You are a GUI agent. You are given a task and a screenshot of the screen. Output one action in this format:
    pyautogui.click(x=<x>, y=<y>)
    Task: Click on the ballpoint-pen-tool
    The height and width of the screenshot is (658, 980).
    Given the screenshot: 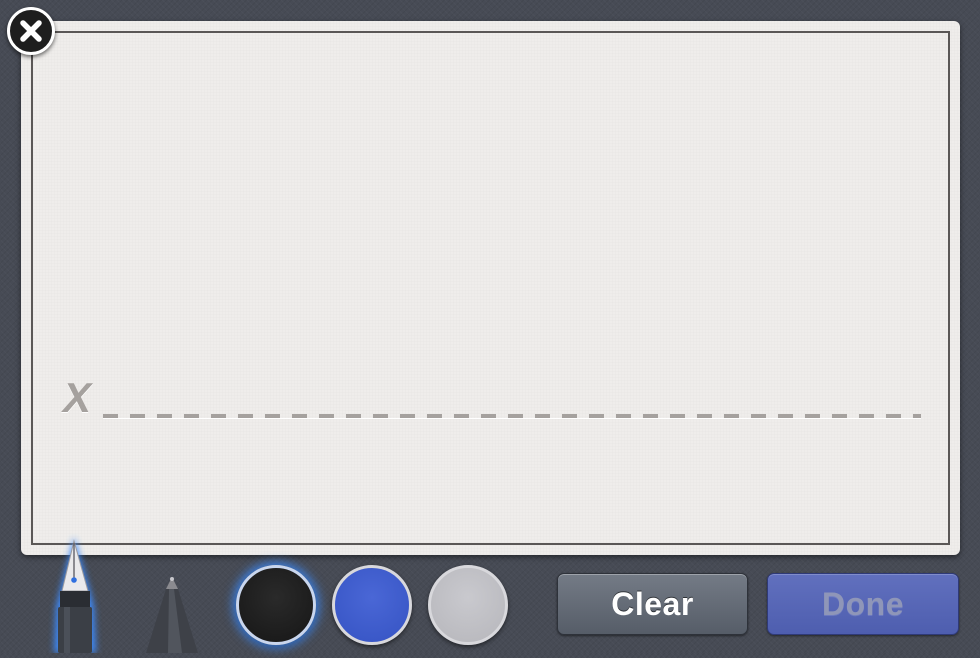 What is the action you would take?
    pyautogui.click(x=172, y=614)
    